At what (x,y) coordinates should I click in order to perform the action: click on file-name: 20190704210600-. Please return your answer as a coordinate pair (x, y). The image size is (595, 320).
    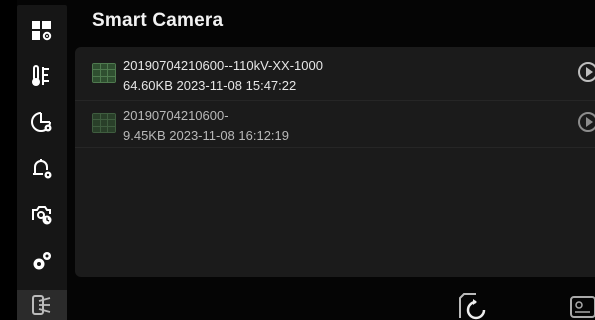
    Looking at the image, I should click on (176, 115).